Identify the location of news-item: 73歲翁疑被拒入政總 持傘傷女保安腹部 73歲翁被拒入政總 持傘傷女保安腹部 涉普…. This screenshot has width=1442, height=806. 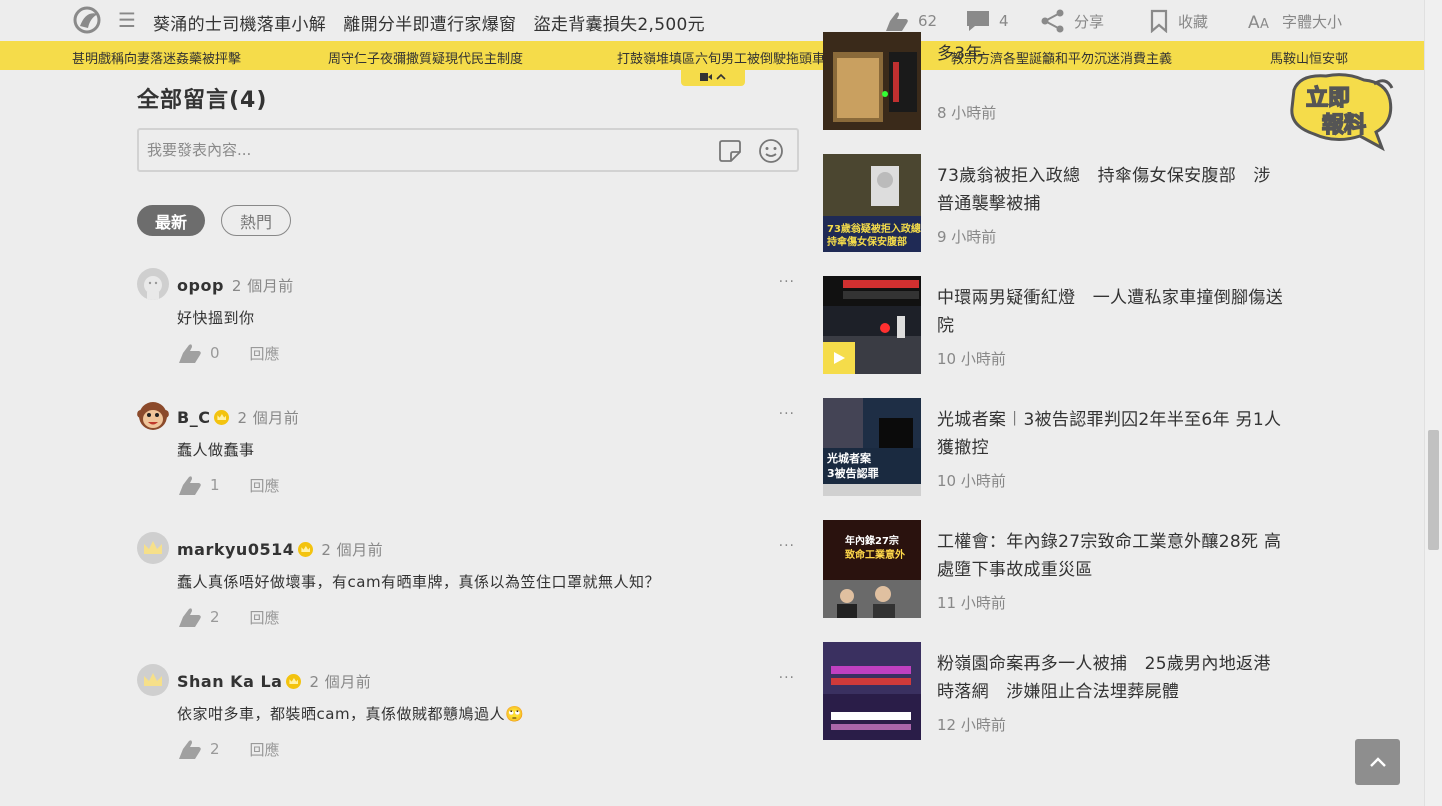
(1053, 203).